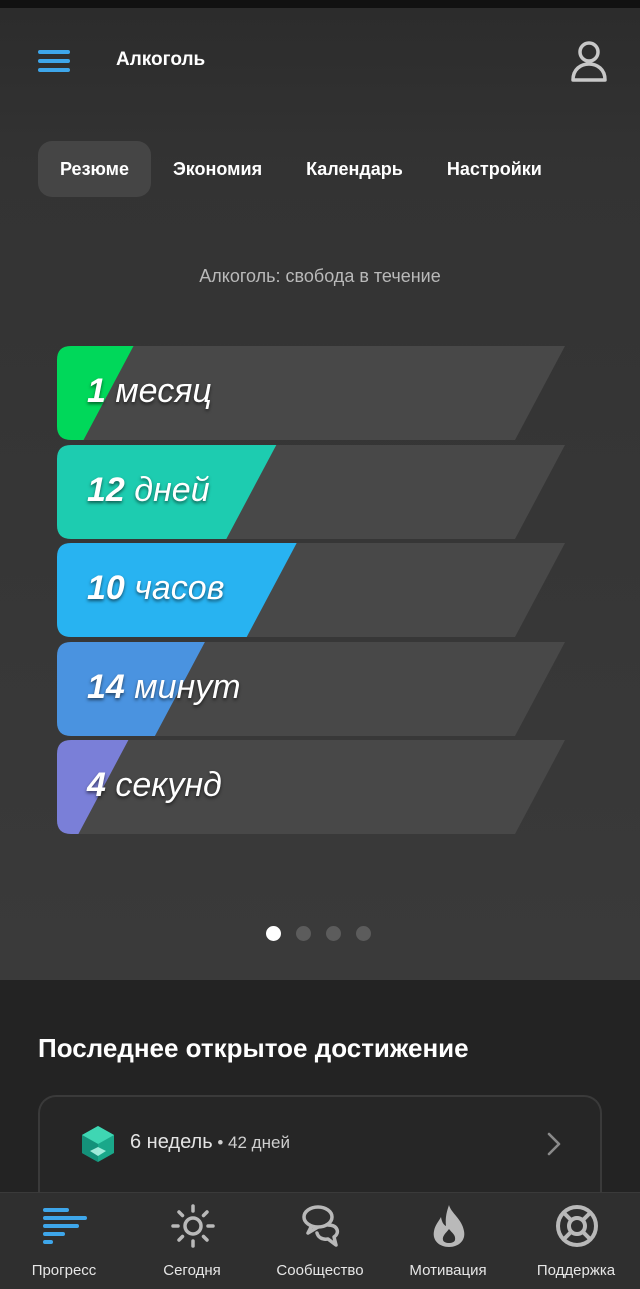 The image size is (640, 1289). What do you see at coordinates (179, 588) in the screenshot?
I see `counter-hours-unit: часов` at bounding box center [179, 588].